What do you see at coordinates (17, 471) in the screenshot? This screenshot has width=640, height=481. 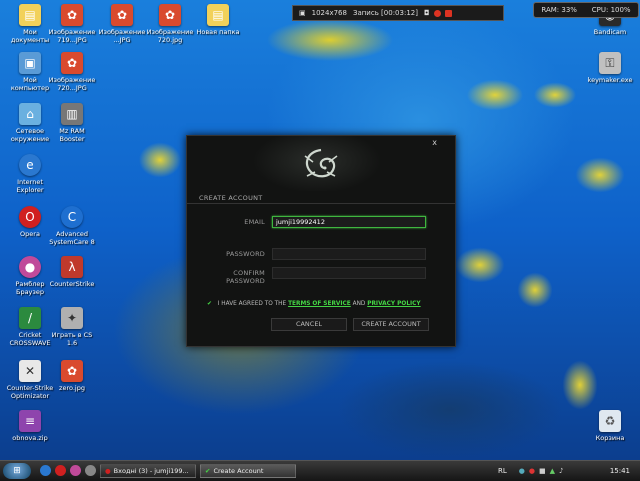 I see `start-button: ⊞` at bounding box center [17, 471].